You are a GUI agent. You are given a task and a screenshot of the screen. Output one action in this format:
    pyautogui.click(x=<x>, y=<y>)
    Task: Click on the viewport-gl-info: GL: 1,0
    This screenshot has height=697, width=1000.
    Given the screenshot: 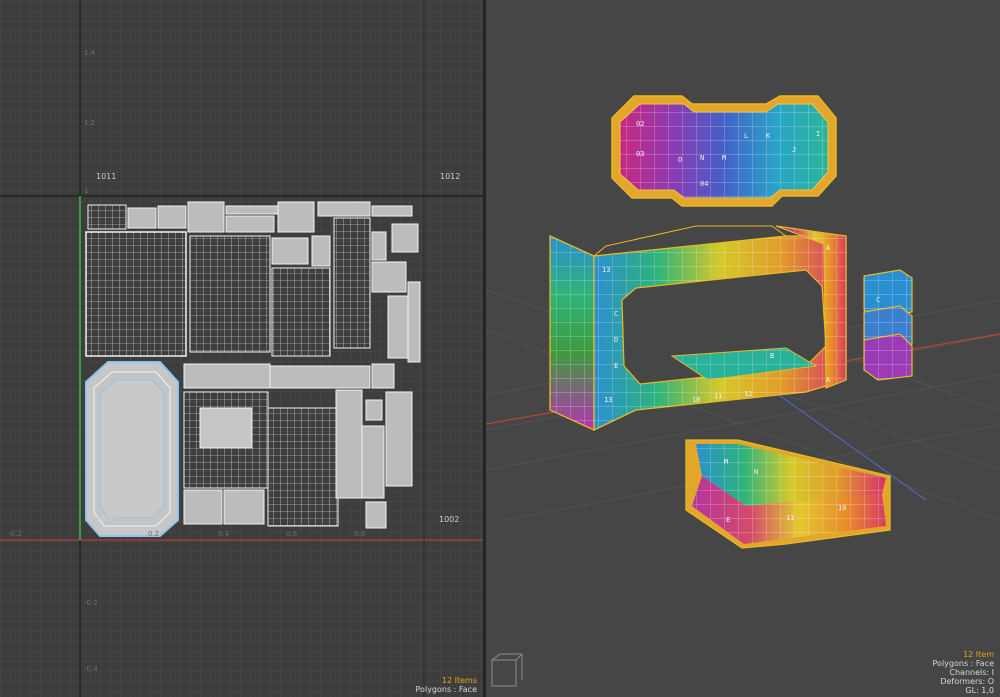 What is the action you would take?
    pyautogui.click(x=979, y=690)
    